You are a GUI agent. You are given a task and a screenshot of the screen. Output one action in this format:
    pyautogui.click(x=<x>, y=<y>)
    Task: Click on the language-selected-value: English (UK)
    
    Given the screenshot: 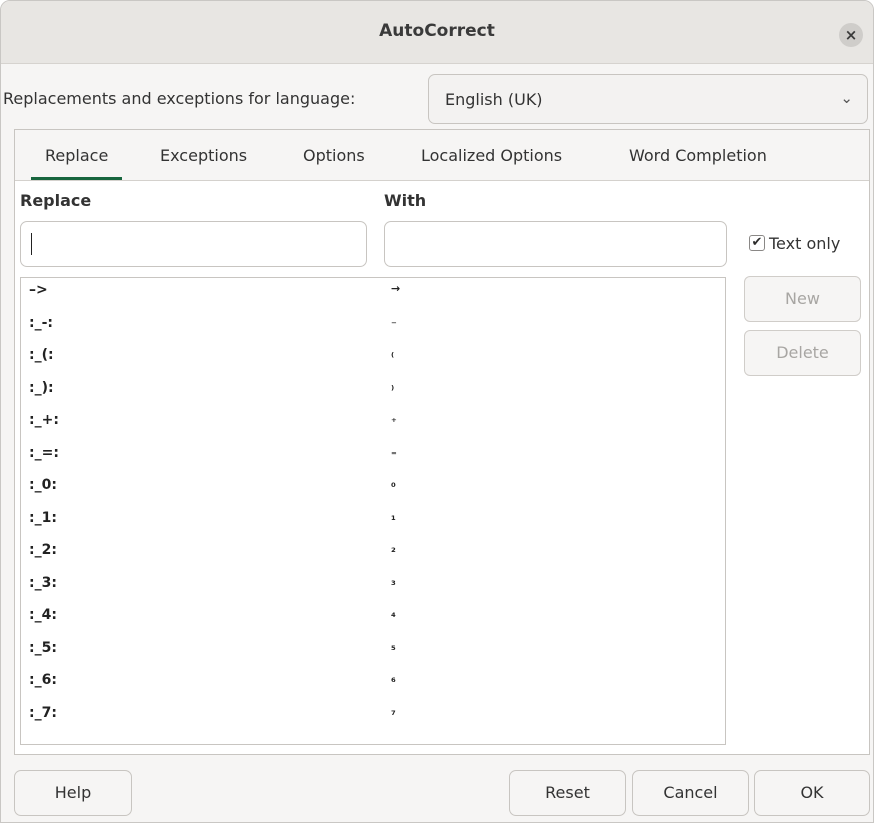 What is the action you would take?
    pyautogui.click(x=494, y=99)
    